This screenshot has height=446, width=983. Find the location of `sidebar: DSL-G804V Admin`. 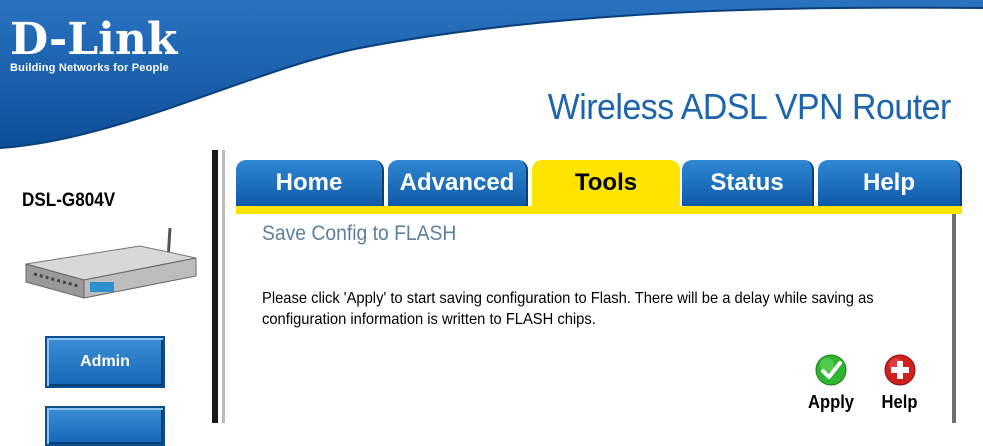

sidebar: DSL-G804V Admin is located at coordinates (106, 298).